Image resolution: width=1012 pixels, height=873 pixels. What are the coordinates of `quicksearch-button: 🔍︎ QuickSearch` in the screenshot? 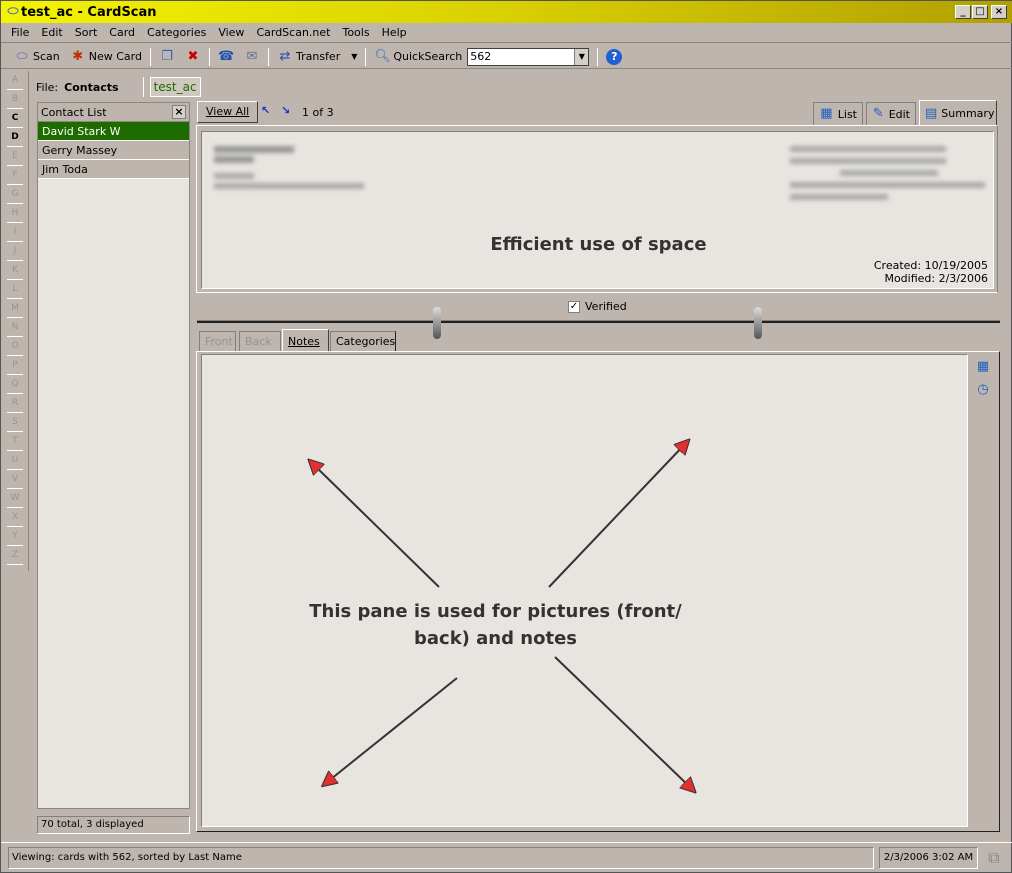 It's located at (418, 57).